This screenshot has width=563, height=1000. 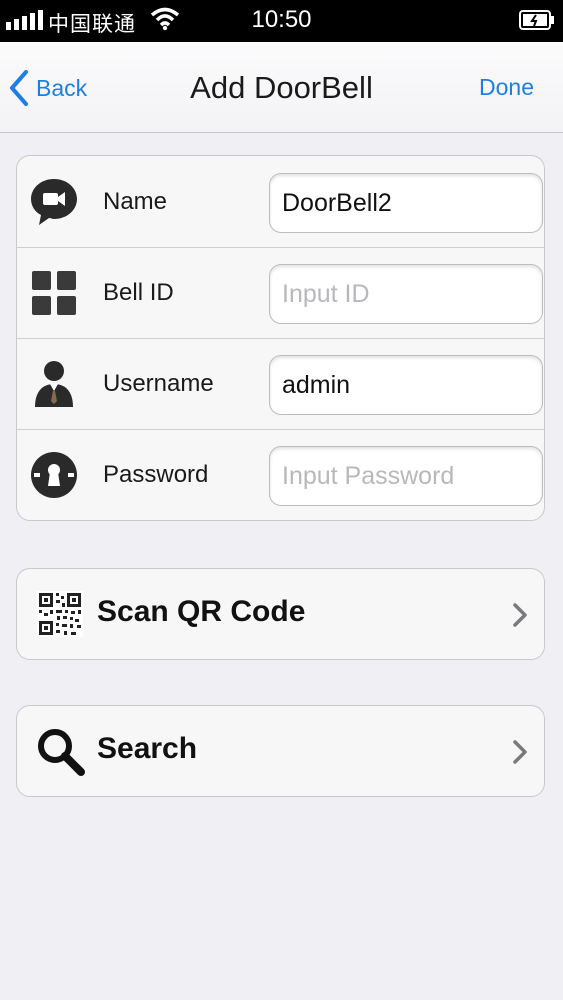 I want to click on status-bar: 中国联通 10:50, so click(x=281, y=21).